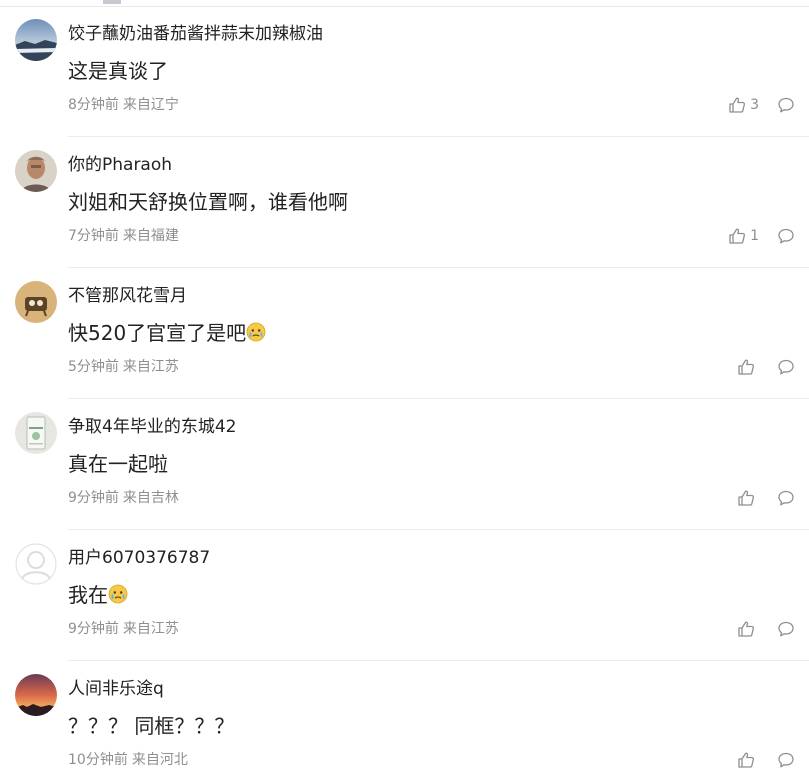  I want to click on comment-meta: 9分钟前 来自吉林, so click(123, 498).